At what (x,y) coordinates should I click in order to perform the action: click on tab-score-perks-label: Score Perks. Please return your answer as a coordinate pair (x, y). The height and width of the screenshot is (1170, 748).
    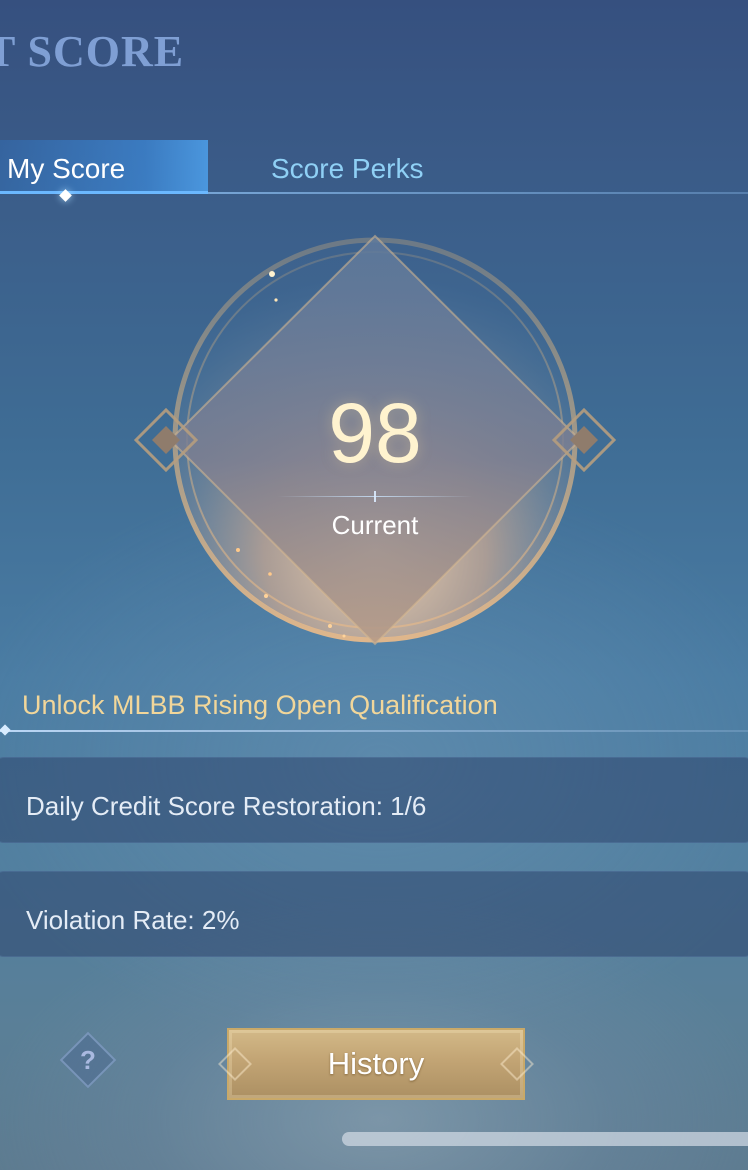
    Looking at the image, I should click on (347, 168).